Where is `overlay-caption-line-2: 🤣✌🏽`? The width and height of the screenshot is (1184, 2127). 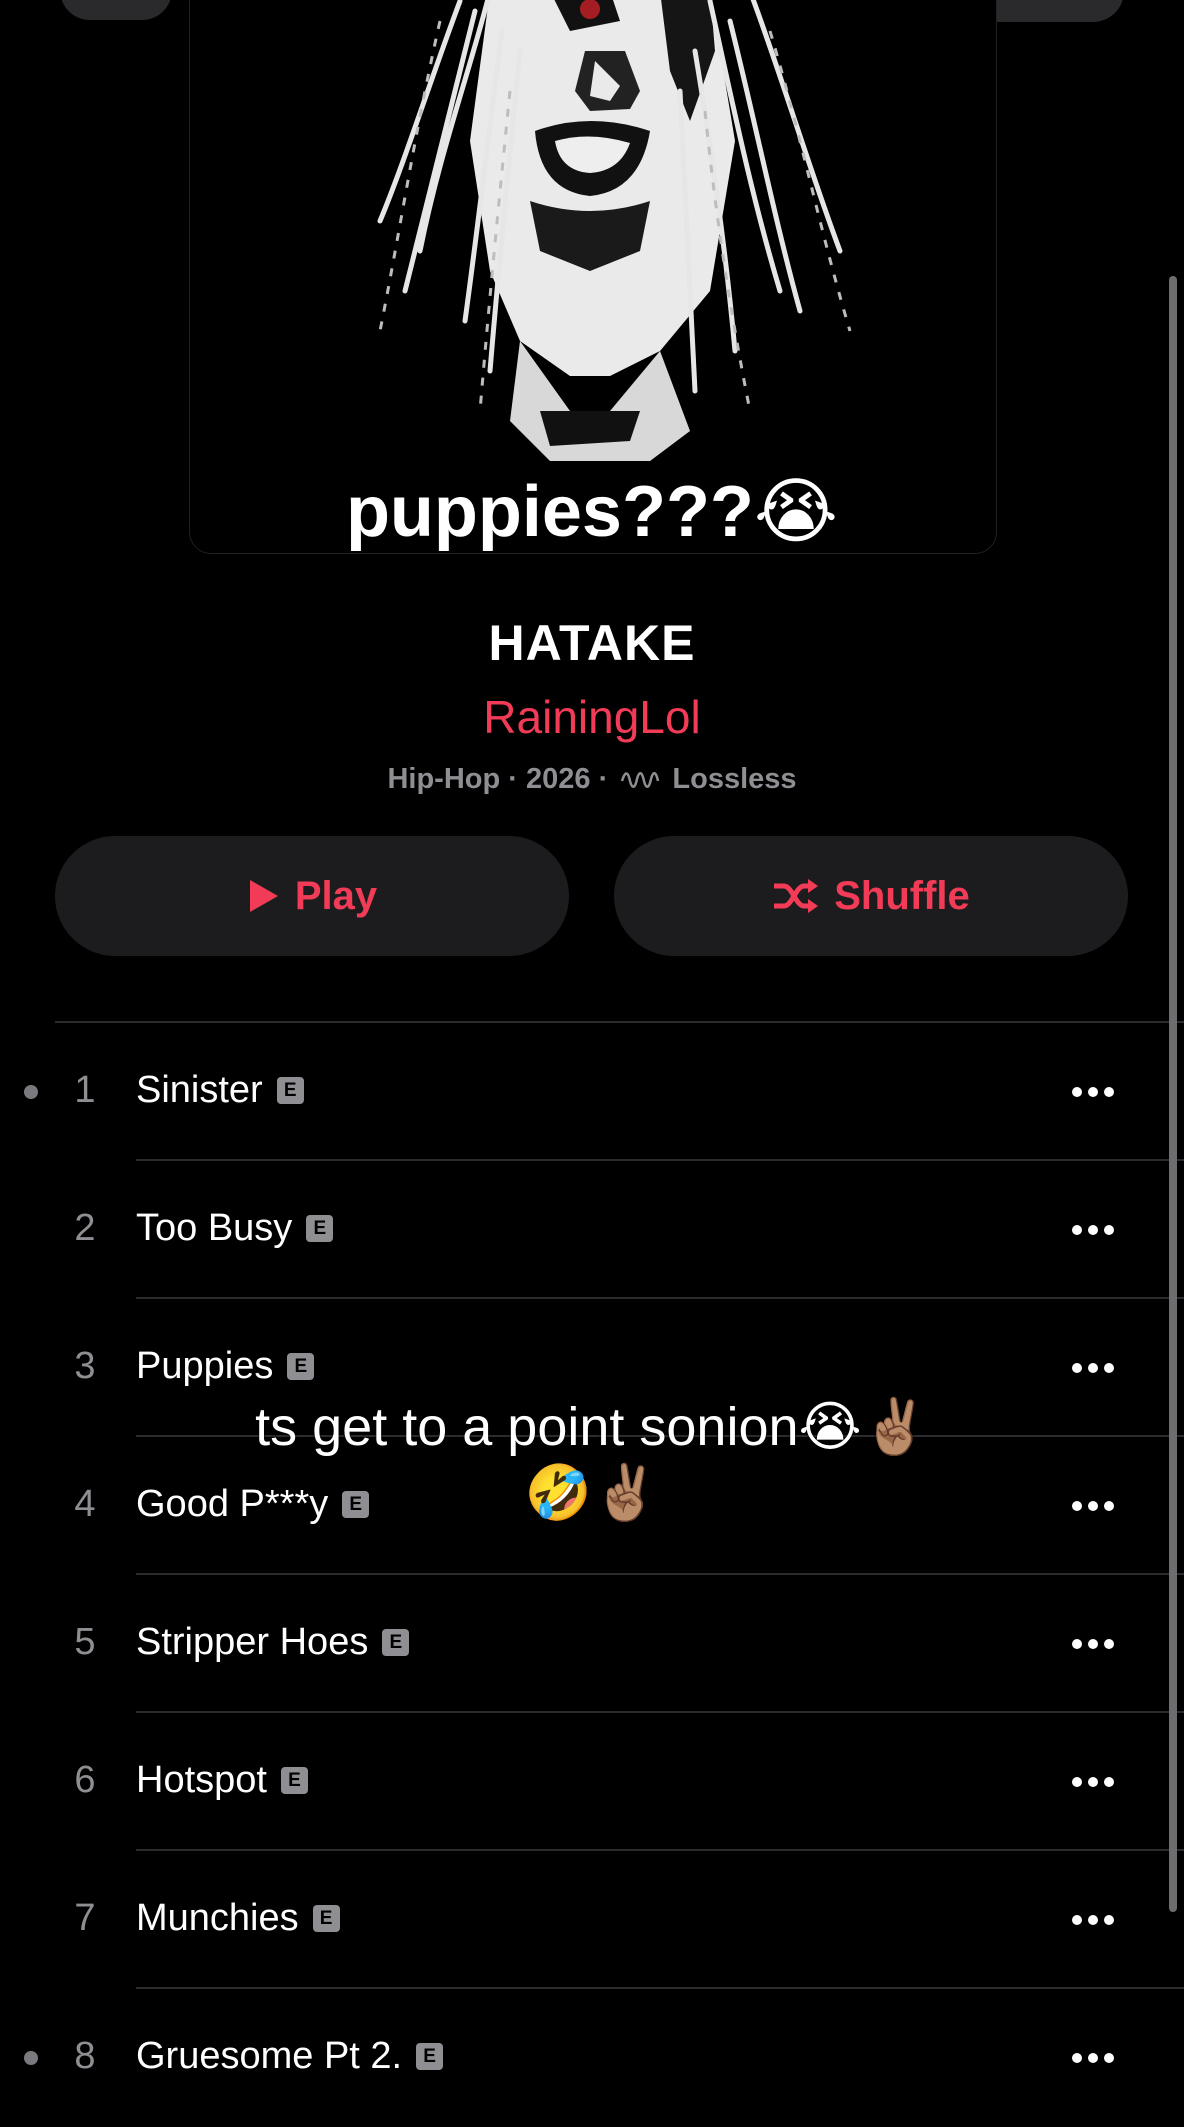
overlay-caption-line-2: 🤣✌🏽 is located at coordinates (592, 1493).